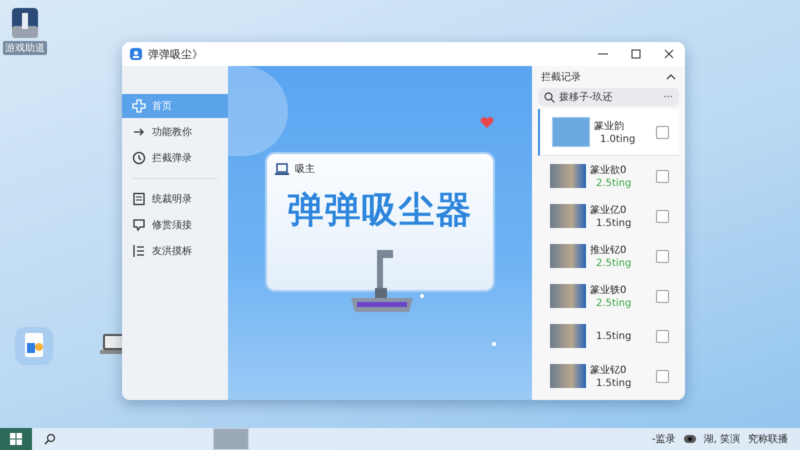 The height and width of the screenshot is (450, 800). Describe the element at coordinates (609, 210) in the screenshot. I see `record-name: 篆业亿0` at that location.